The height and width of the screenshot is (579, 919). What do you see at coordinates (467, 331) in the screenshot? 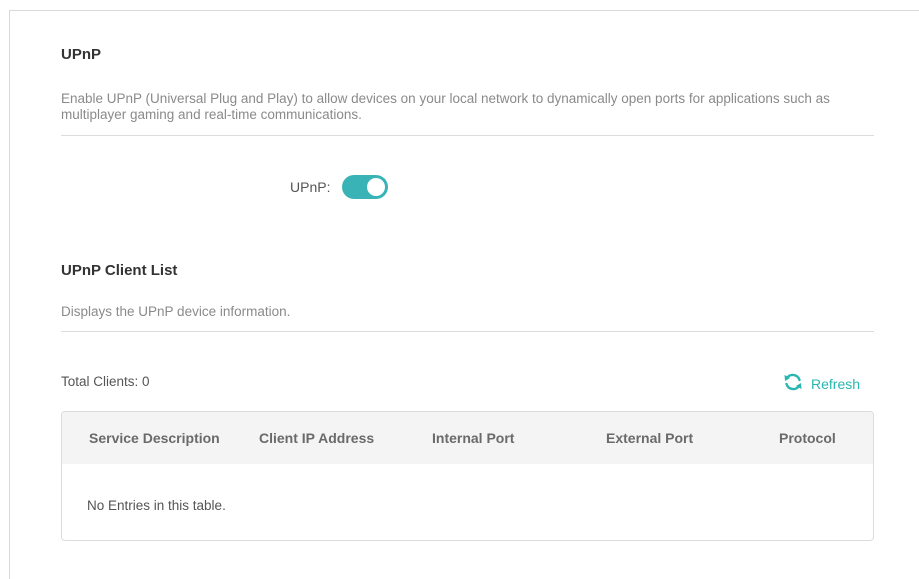
I see `client-list-divider` at bounding box center [467, 331].